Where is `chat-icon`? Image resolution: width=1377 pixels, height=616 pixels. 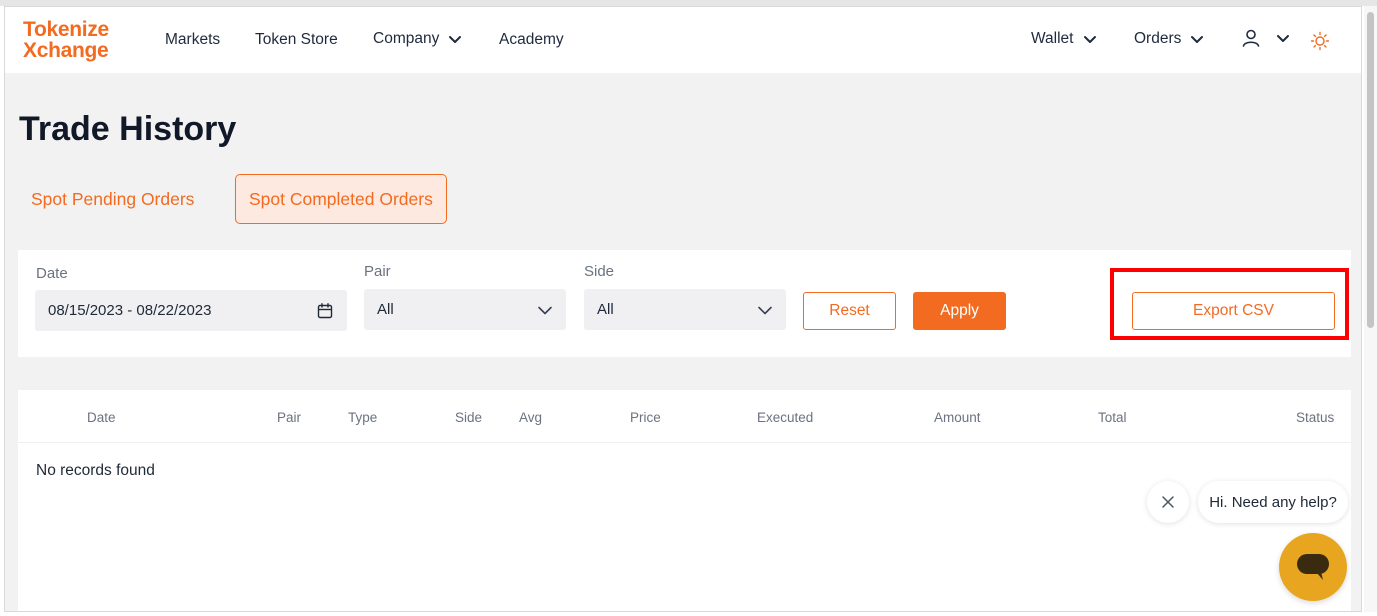 chat-icon is located at coordinates (1313, 567).